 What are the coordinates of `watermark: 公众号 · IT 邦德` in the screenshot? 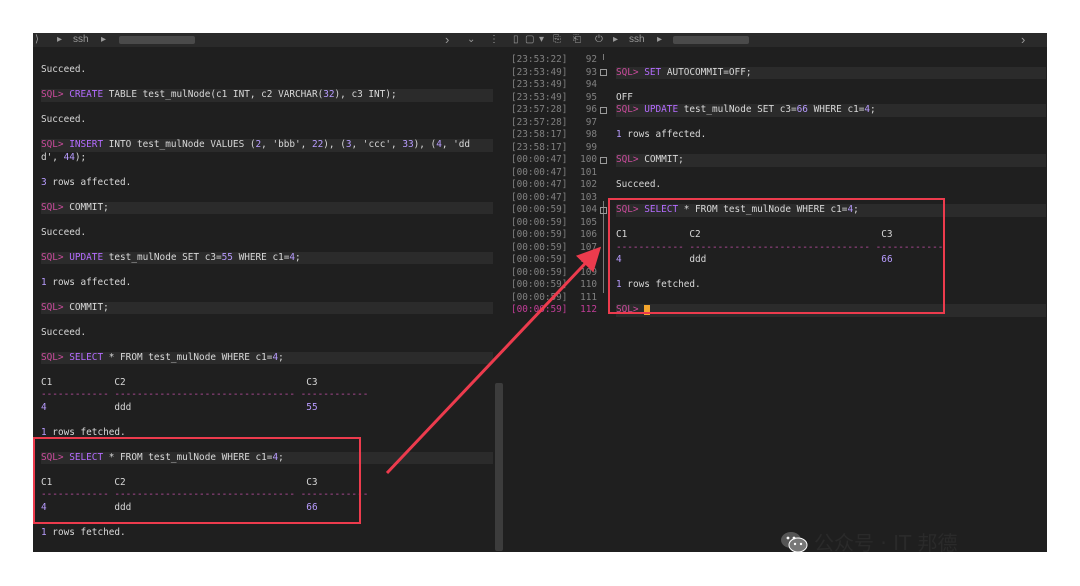 It's located at (869, 543).